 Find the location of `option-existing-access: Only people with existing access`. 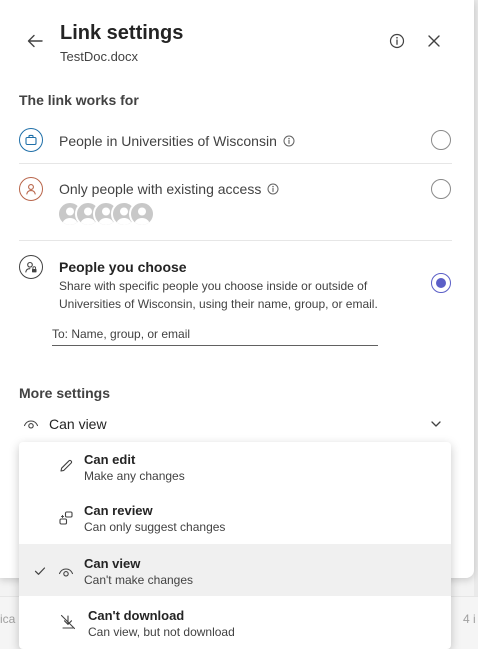

option-existing-access: Only people with existing access is located at coordinates (235, 203).